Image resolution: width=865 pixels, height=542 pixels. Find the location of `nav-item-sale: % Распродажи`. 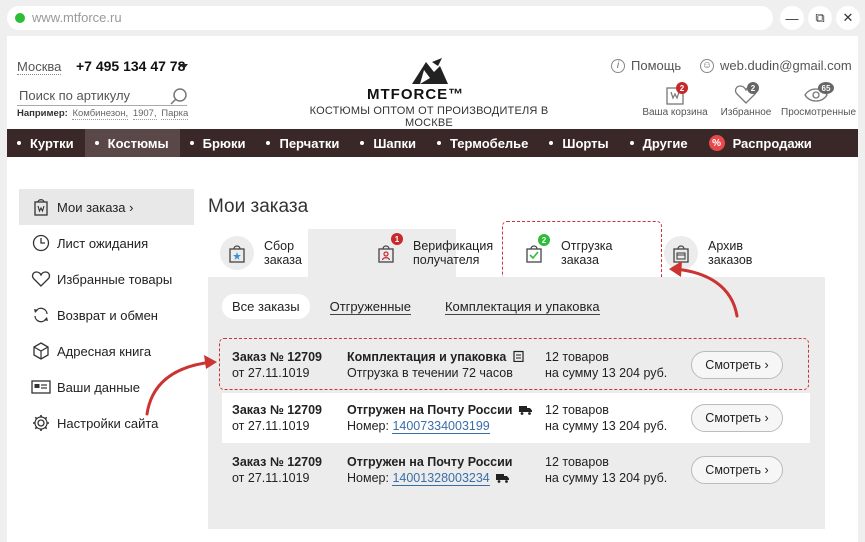

nav-item-sale: % Распродажи is located at coordinates (761, 143).